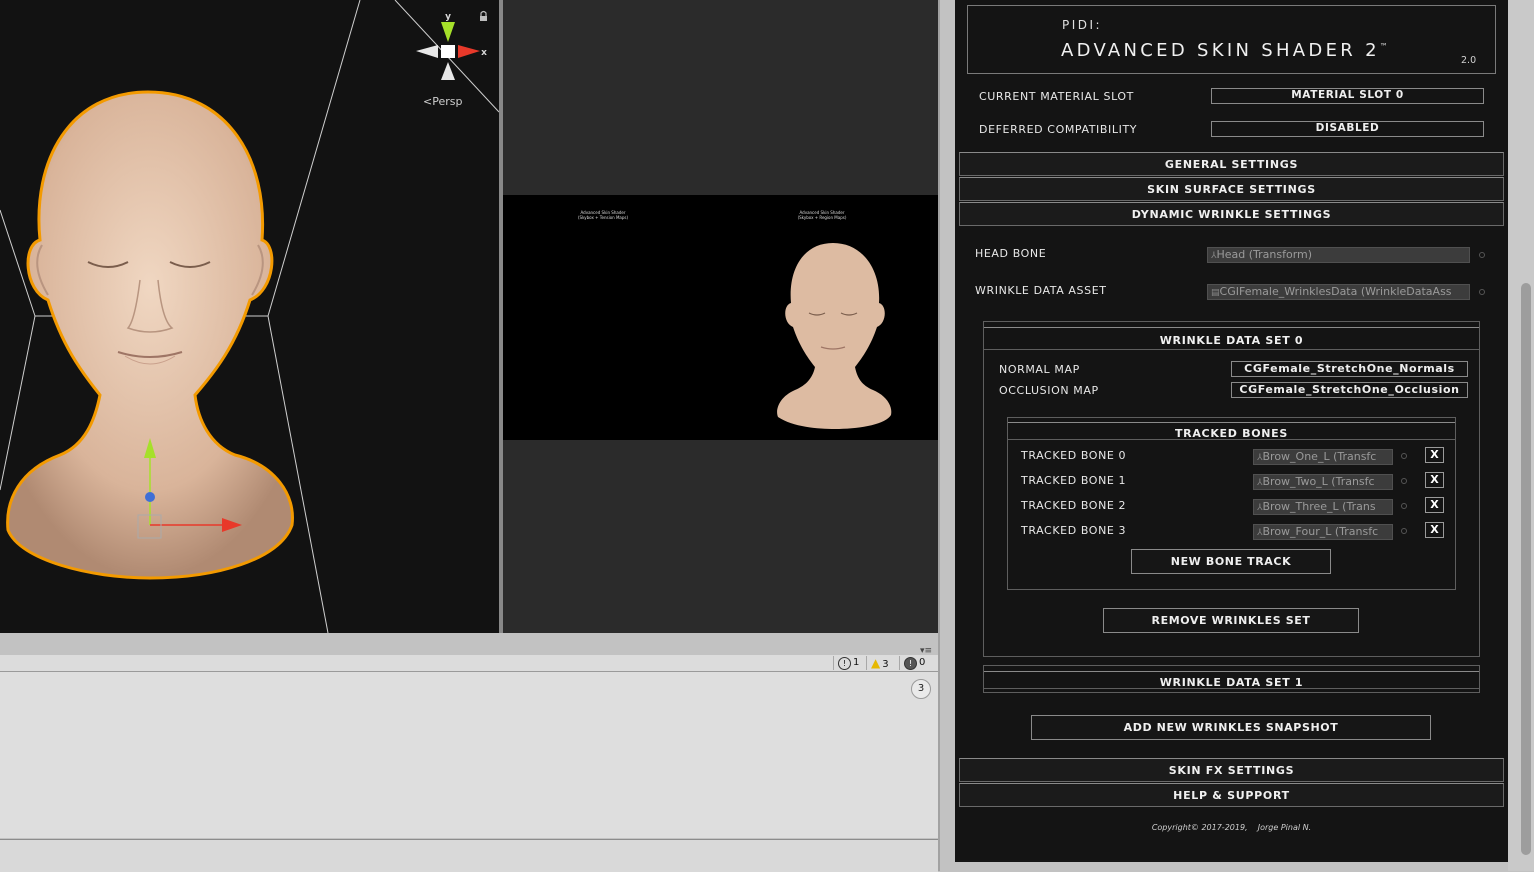 This screenshot has height=872, width=1534. Describe the element at coordinates (1347, 129) in the screenshot. I see `deferred-toggle: DISABLED` at that location.